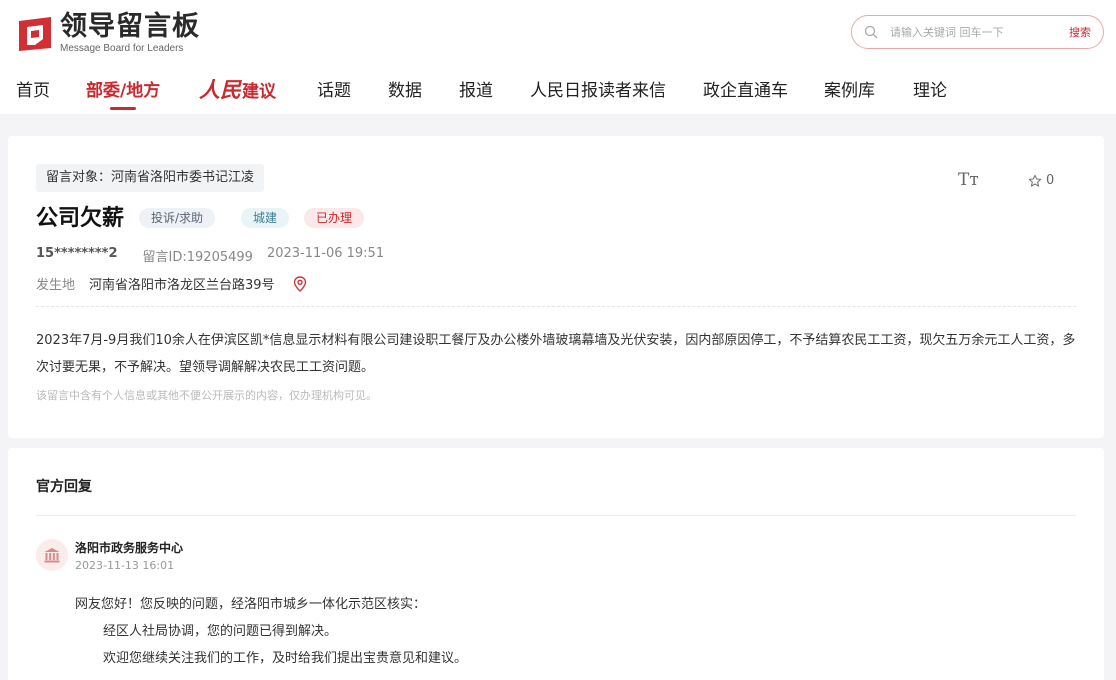  What do you see at coordinates (125, 565) in the screenshot?
I see `reply-time: 2023-11-13 16:01` at bounding box center [125, 565].